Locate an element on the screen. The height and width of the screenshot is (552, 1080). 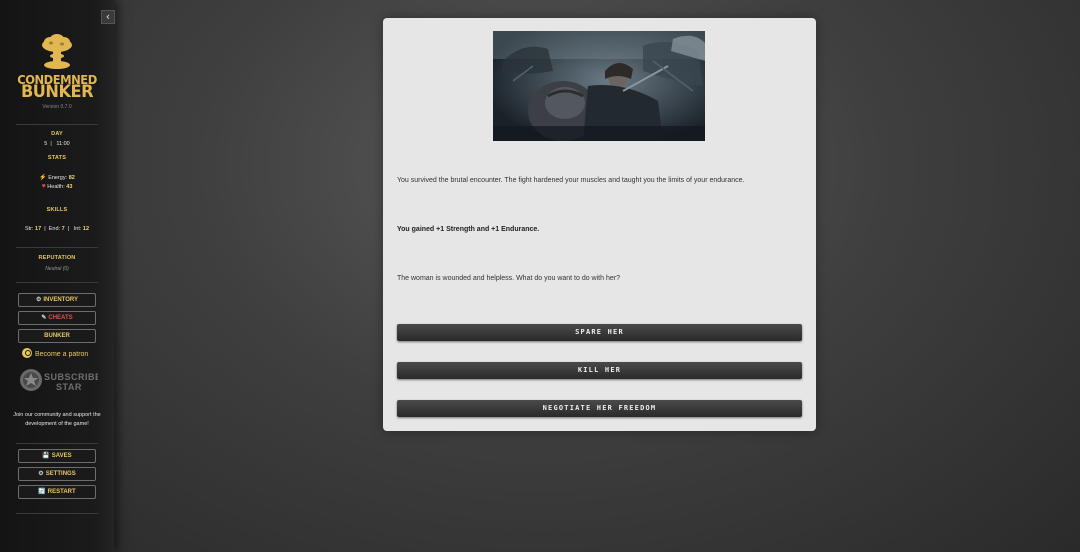
chevron-left-icon: ‹ is located at coordinates (108, 16).